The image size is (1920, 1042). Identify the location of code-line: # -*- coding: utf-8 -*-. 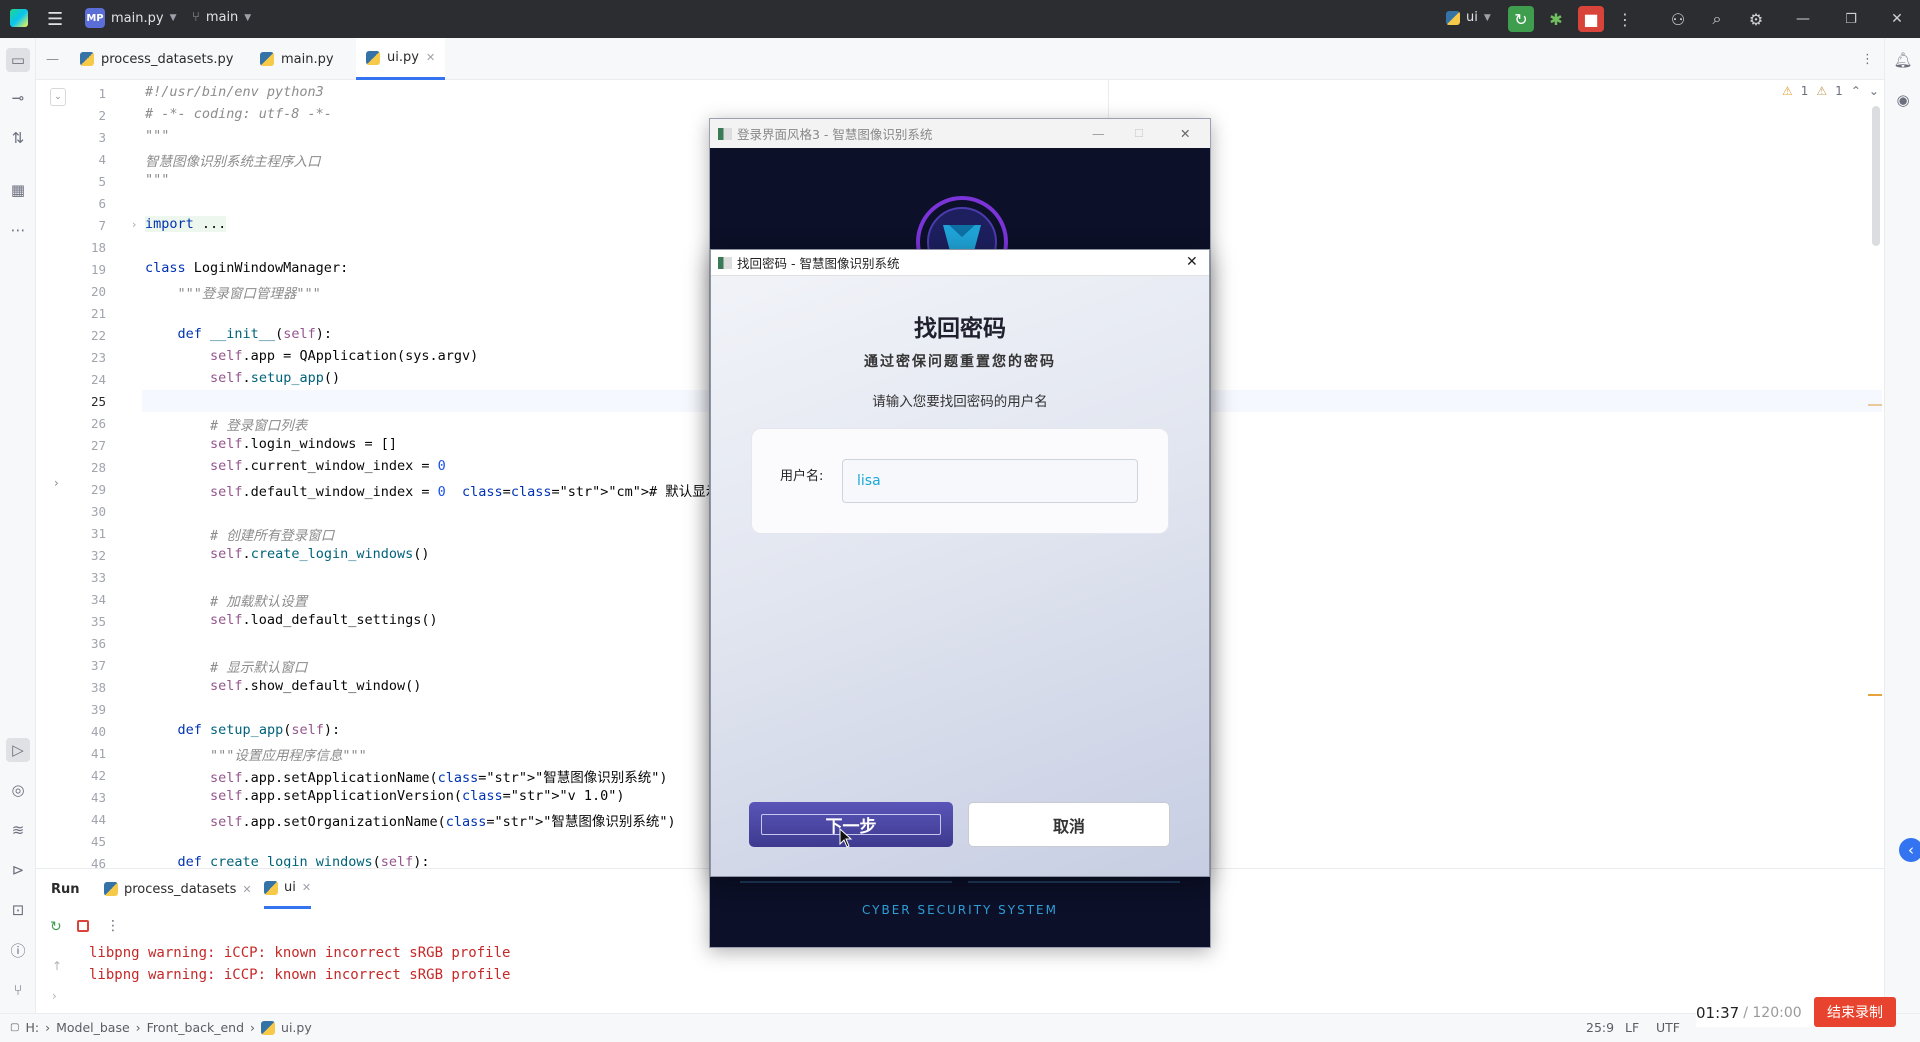
(238, 114).